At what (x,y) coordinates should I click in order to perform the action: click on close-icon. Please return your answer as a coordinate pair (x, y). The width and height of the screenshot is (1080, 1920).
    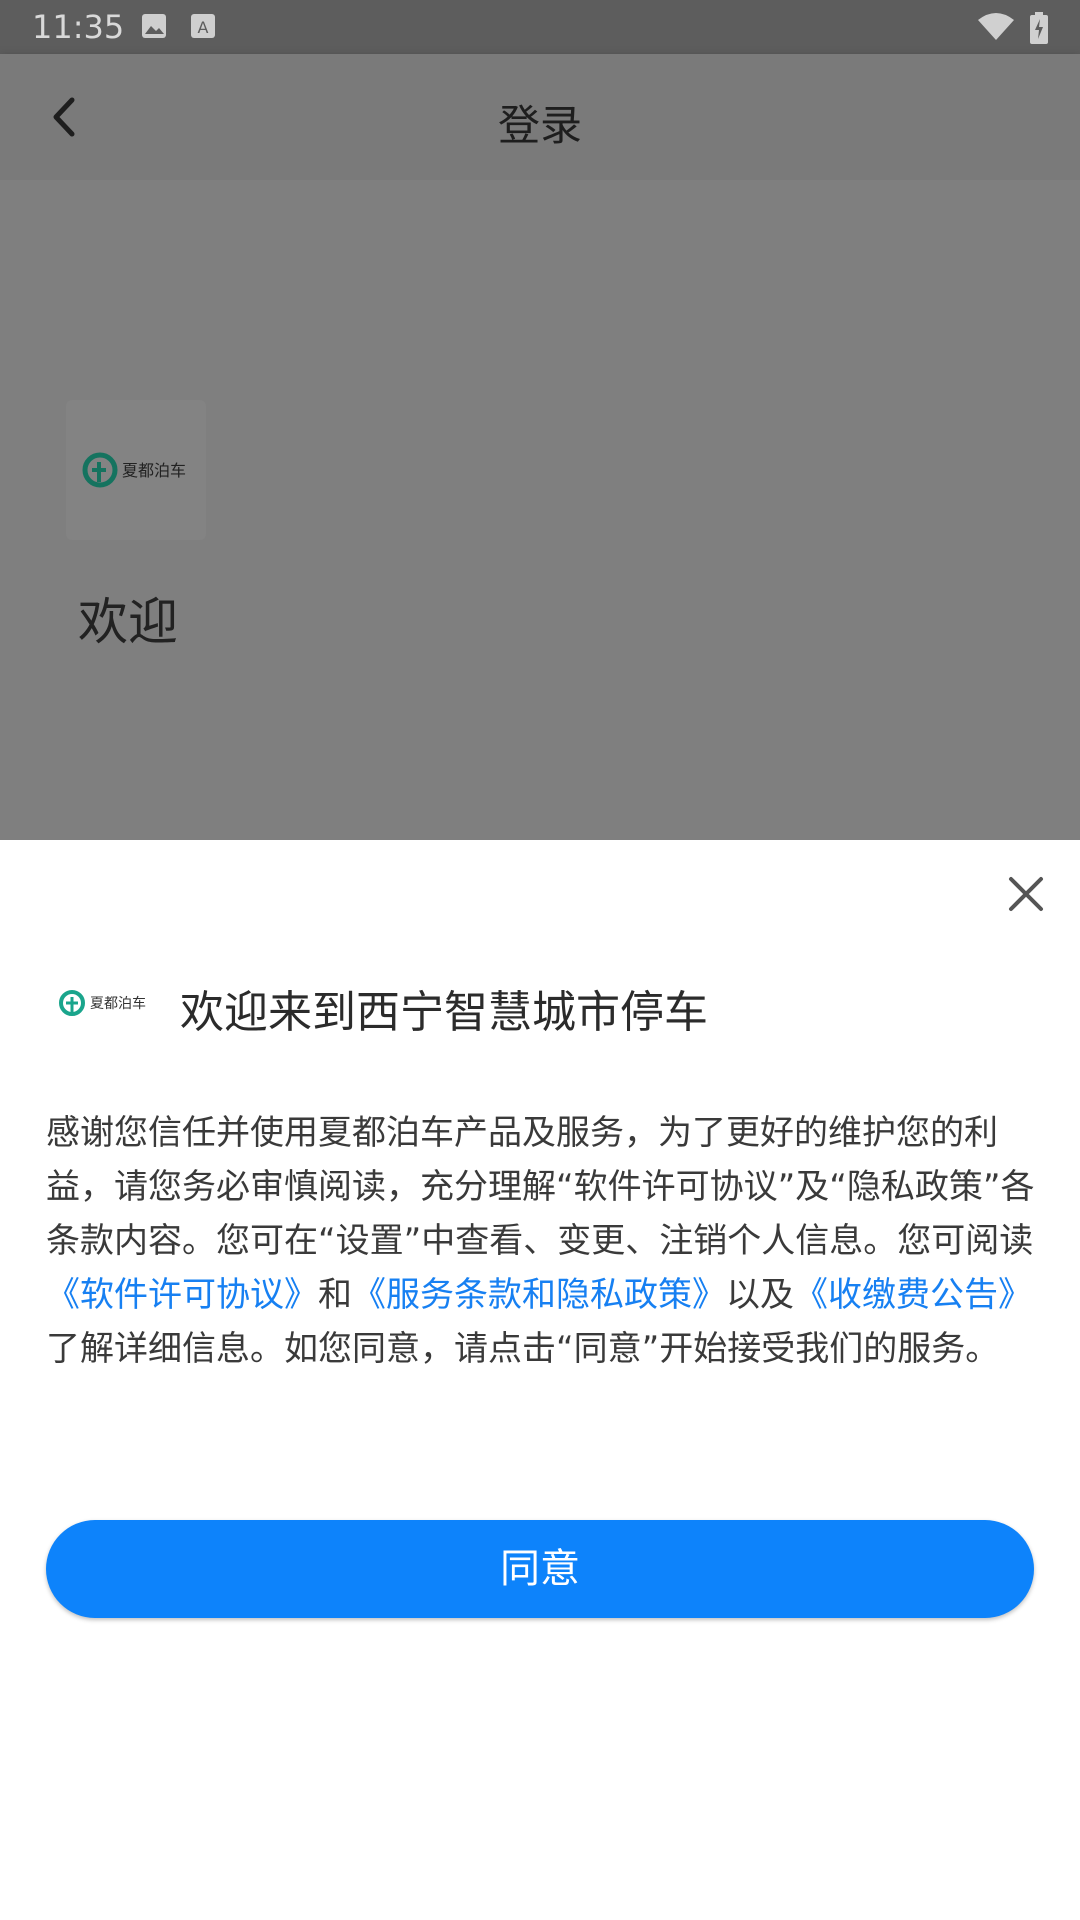
    Looking at the image, I should click on (1026, 894).